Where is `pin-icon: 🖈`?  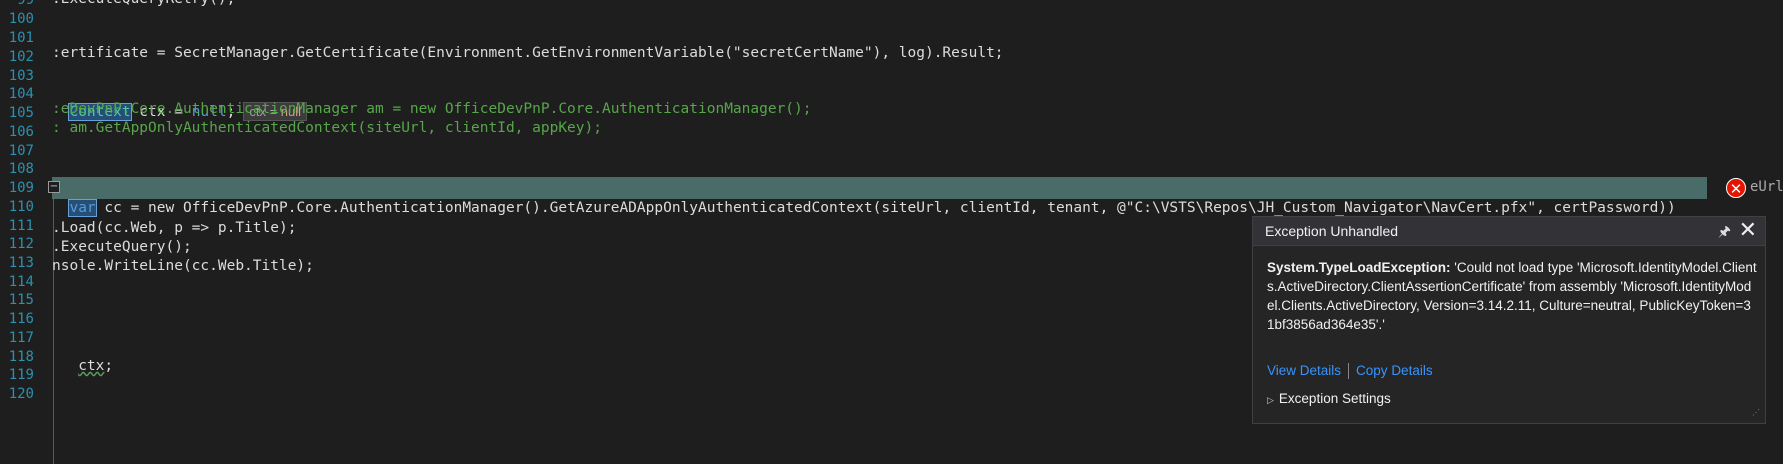
pin-icon: 🖈 is located at coordinates (1724, 233).